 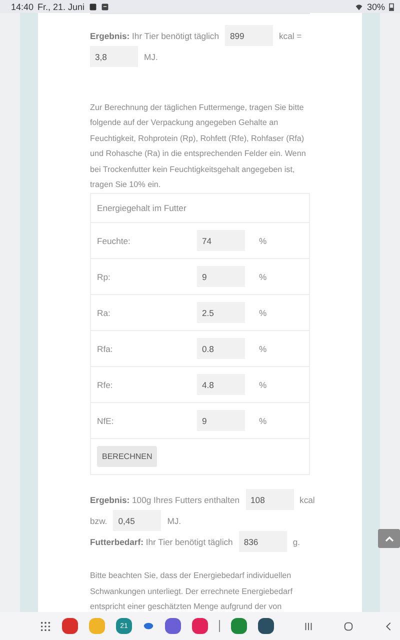 What do you see at coordinates (348, 626) in the screenshot?
I see `home-icon` at bounding box center [348, 626].